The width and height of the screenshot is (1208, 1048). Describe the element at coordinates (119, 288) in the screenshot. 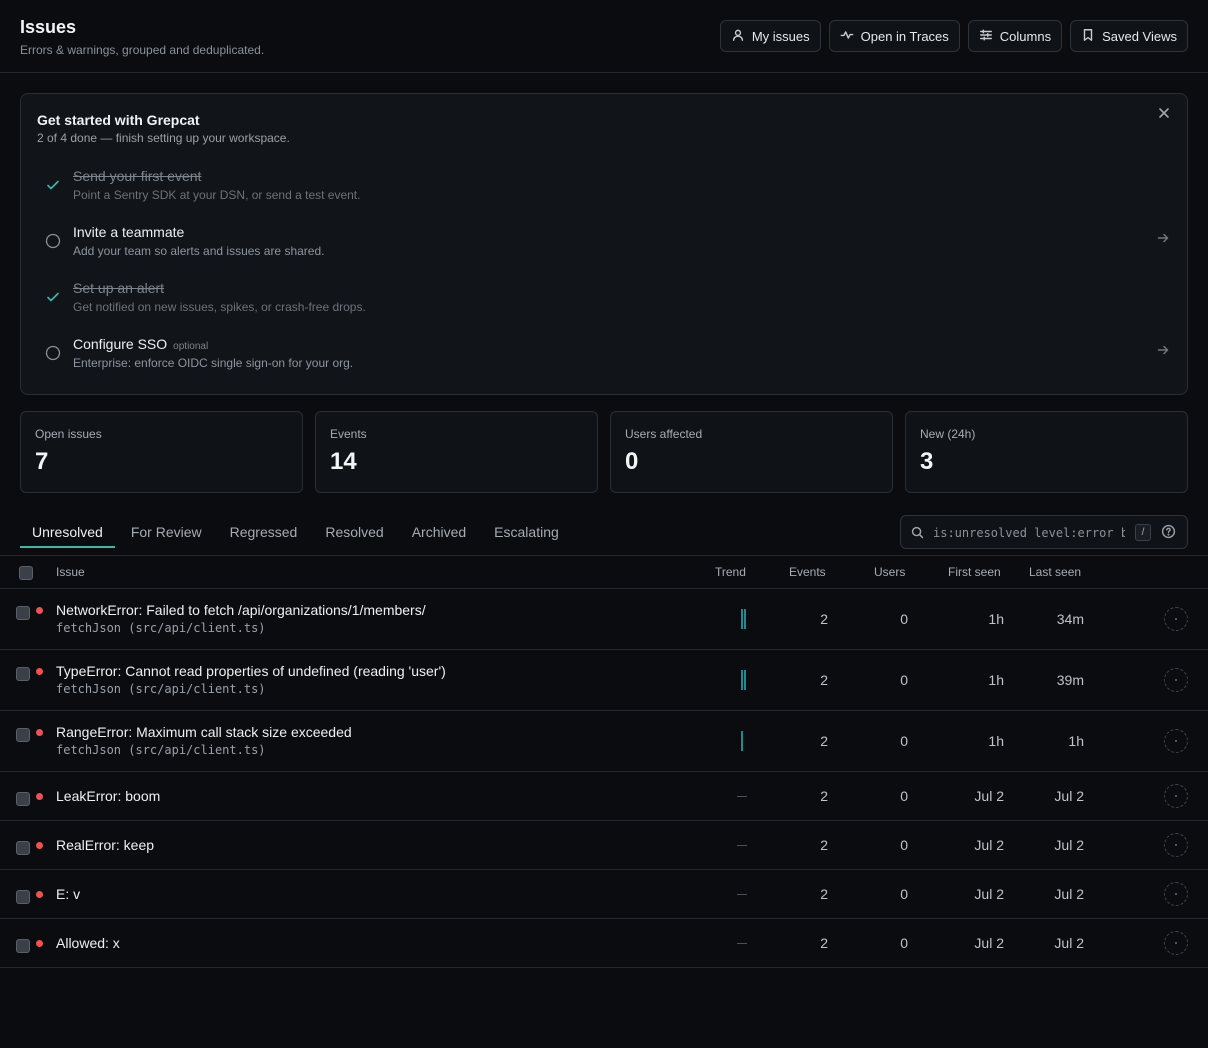

I see `step-title: Set up an alert` at that location.